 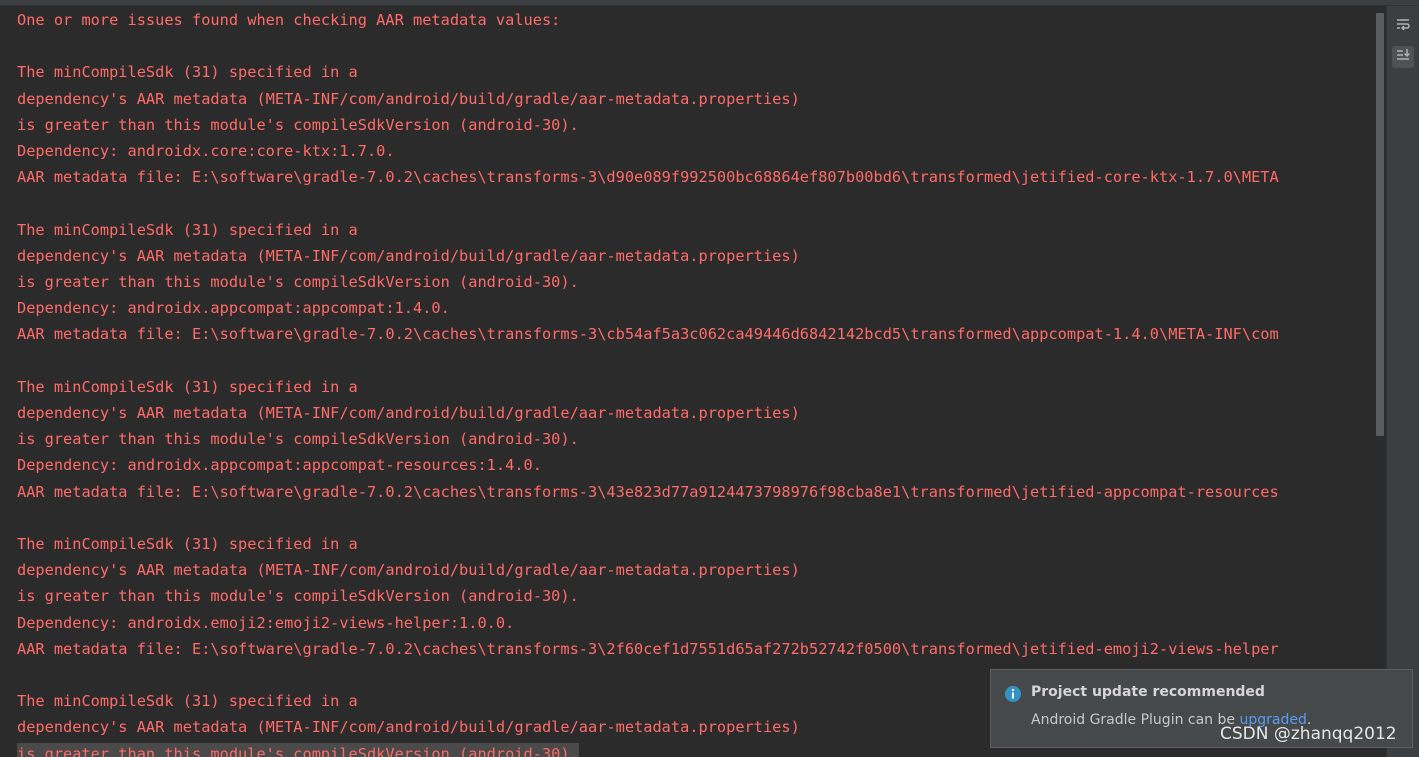 What do you see at coordinates (1402, 381) in the screenshot?
I see `console-toolbar` at bounding box center [1402, 381].